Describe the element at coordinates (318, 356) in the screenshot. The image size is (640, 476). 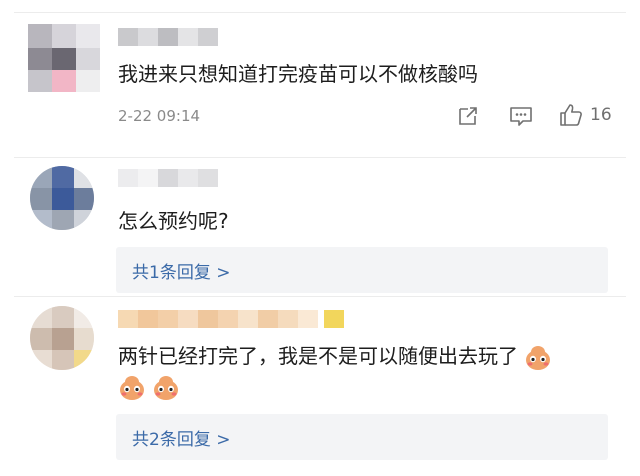
I see `comment-text-content: 两针已经打完了，我是不是可以随便出去玩了` at that location.